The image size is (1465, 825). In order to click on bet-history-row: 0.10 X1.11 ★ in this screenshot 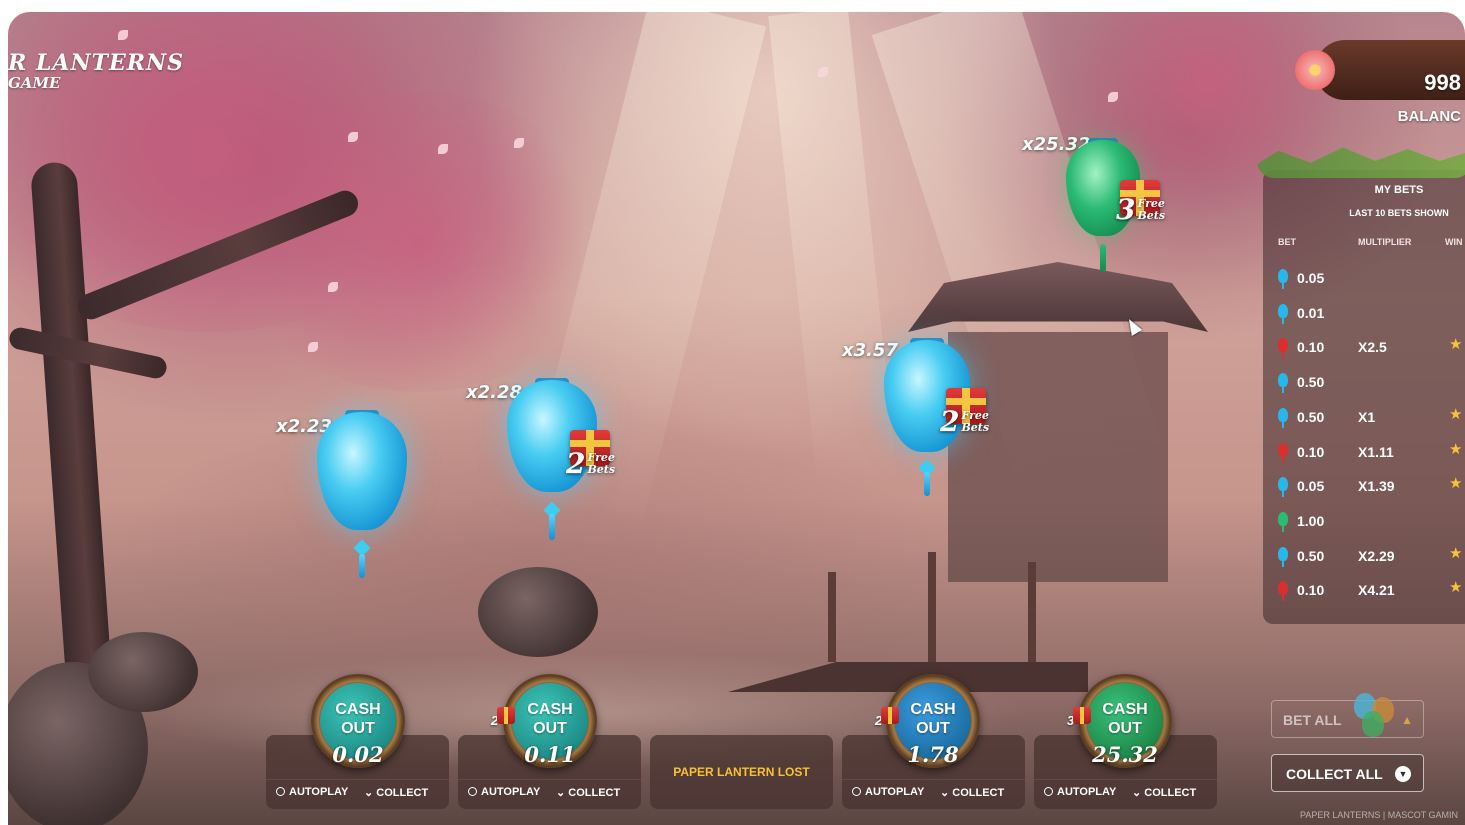, I will do `click(1364, 453)`.